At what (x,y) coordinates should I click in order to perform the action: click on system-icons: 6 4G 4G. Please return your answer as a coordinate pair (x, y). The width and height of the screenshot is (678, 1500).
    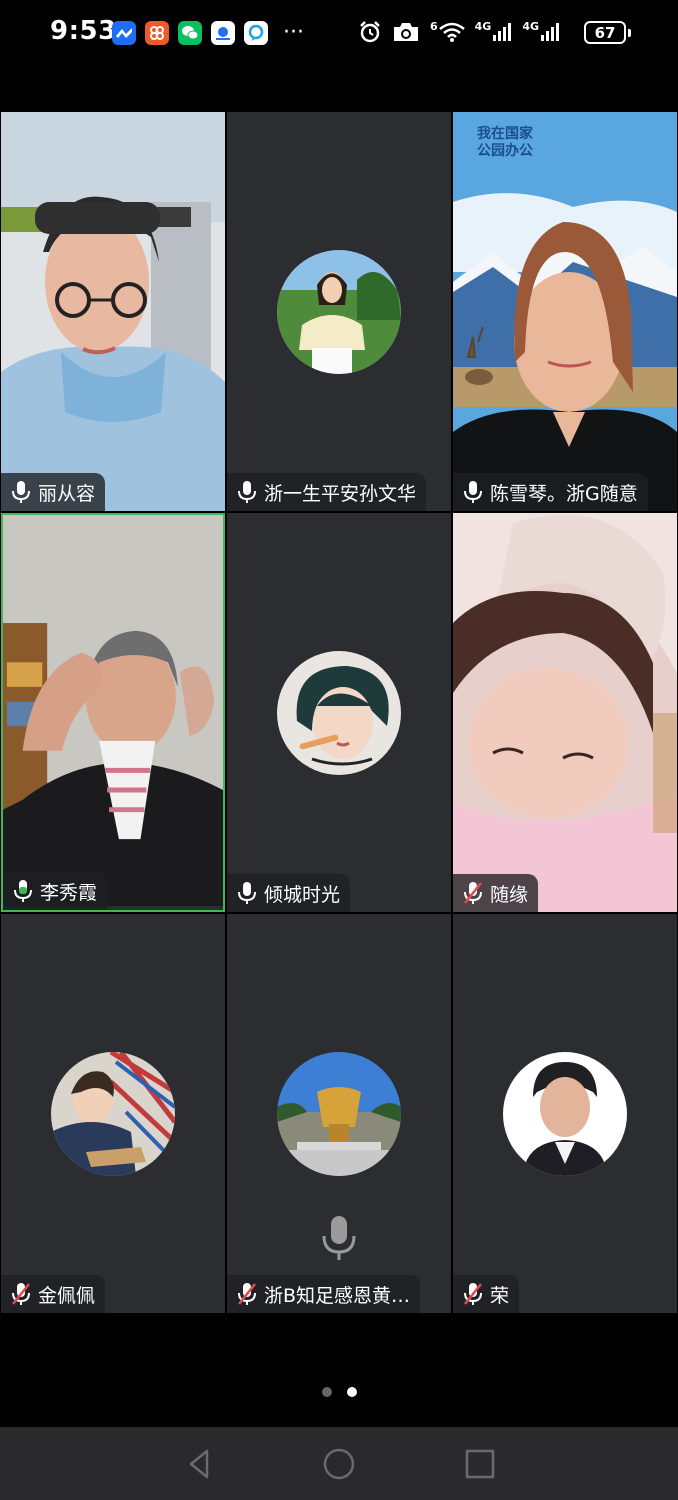
    Looking at the image, I should click on (459, 32).